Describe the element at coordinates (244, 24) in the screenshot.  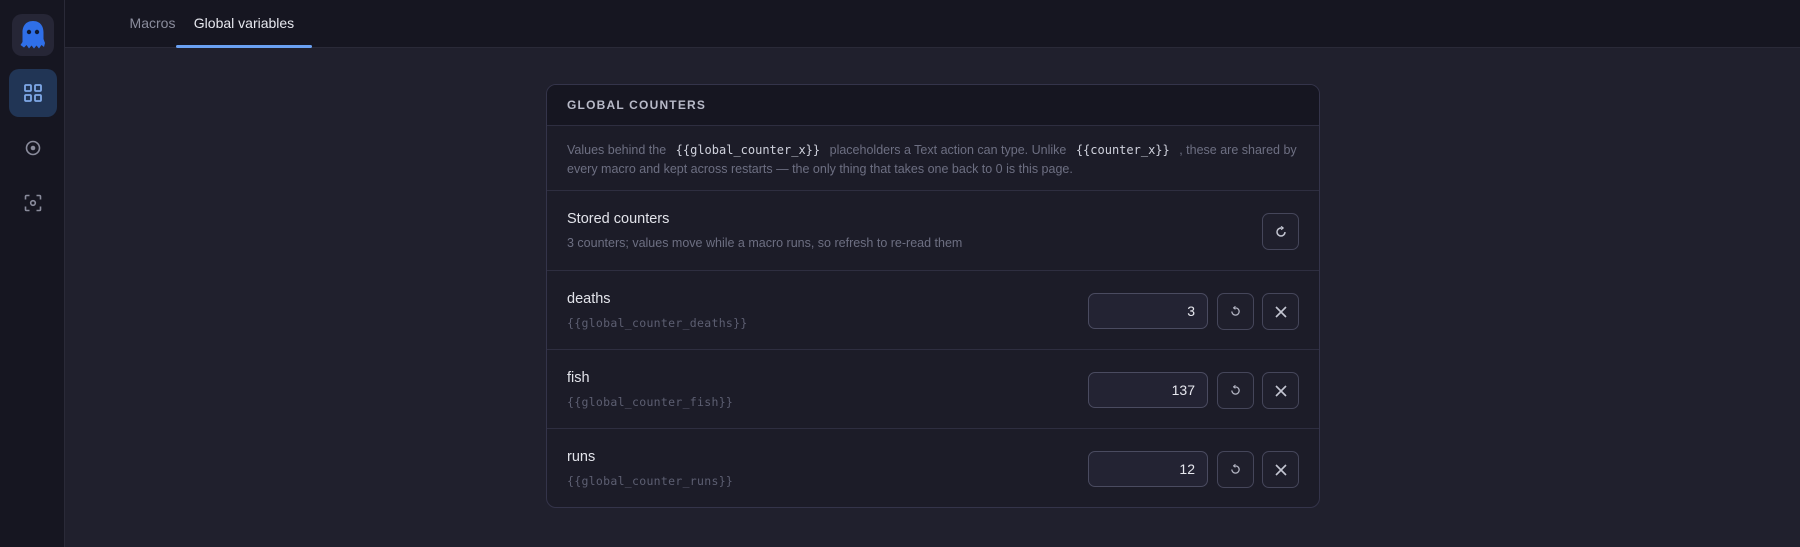
I see `tab-global-variables: Global variables` at that location.